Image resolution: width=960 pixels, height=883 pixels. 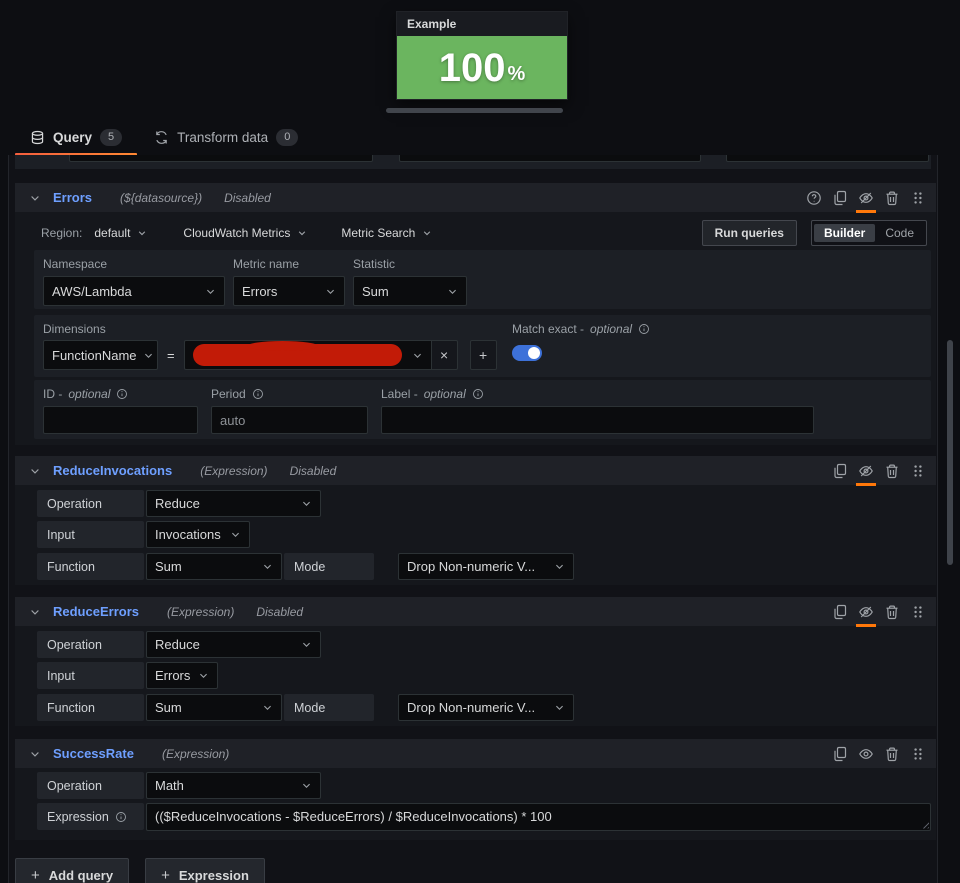 What do you see at coordinates (120, 420) in the screenshot?
I see `id-input` at bounding box center [120, 420].